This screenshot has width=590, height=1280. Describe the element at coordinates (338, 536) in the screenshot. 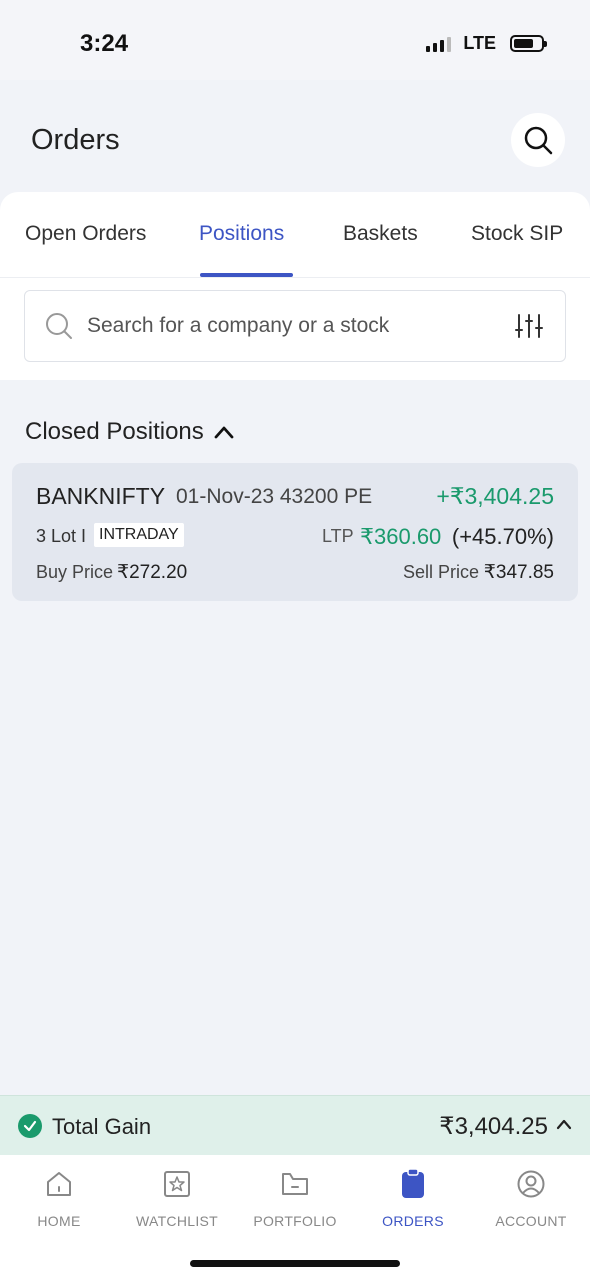

I see `ltp-label: LTP` at that location.